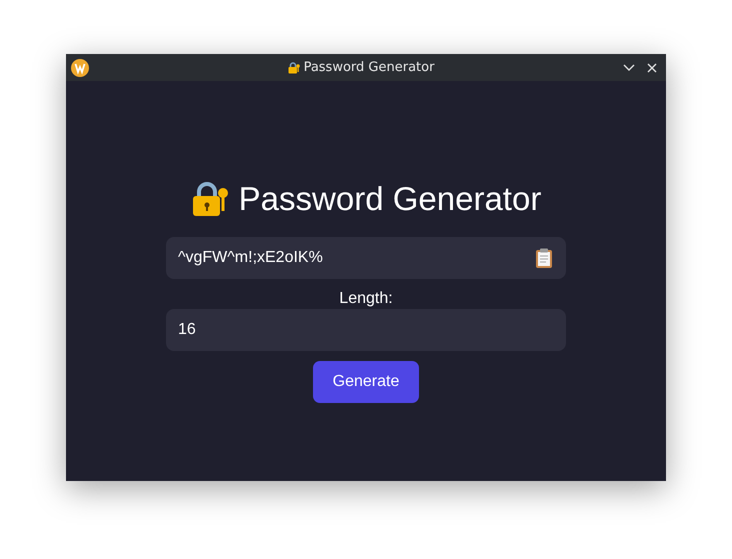  I want to click on app-logo-icon, so click(80, 67).